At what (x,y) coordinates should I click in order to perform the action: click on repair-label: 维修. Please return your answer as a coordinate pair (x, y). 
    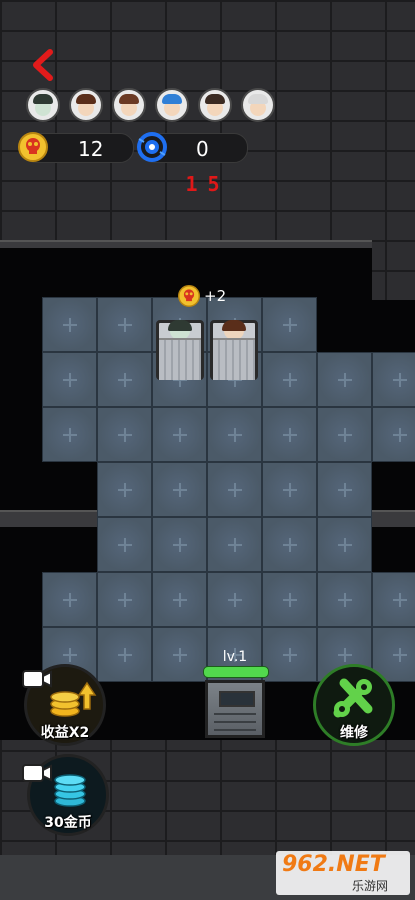
    Looking at the image, I should click on (354, 733).